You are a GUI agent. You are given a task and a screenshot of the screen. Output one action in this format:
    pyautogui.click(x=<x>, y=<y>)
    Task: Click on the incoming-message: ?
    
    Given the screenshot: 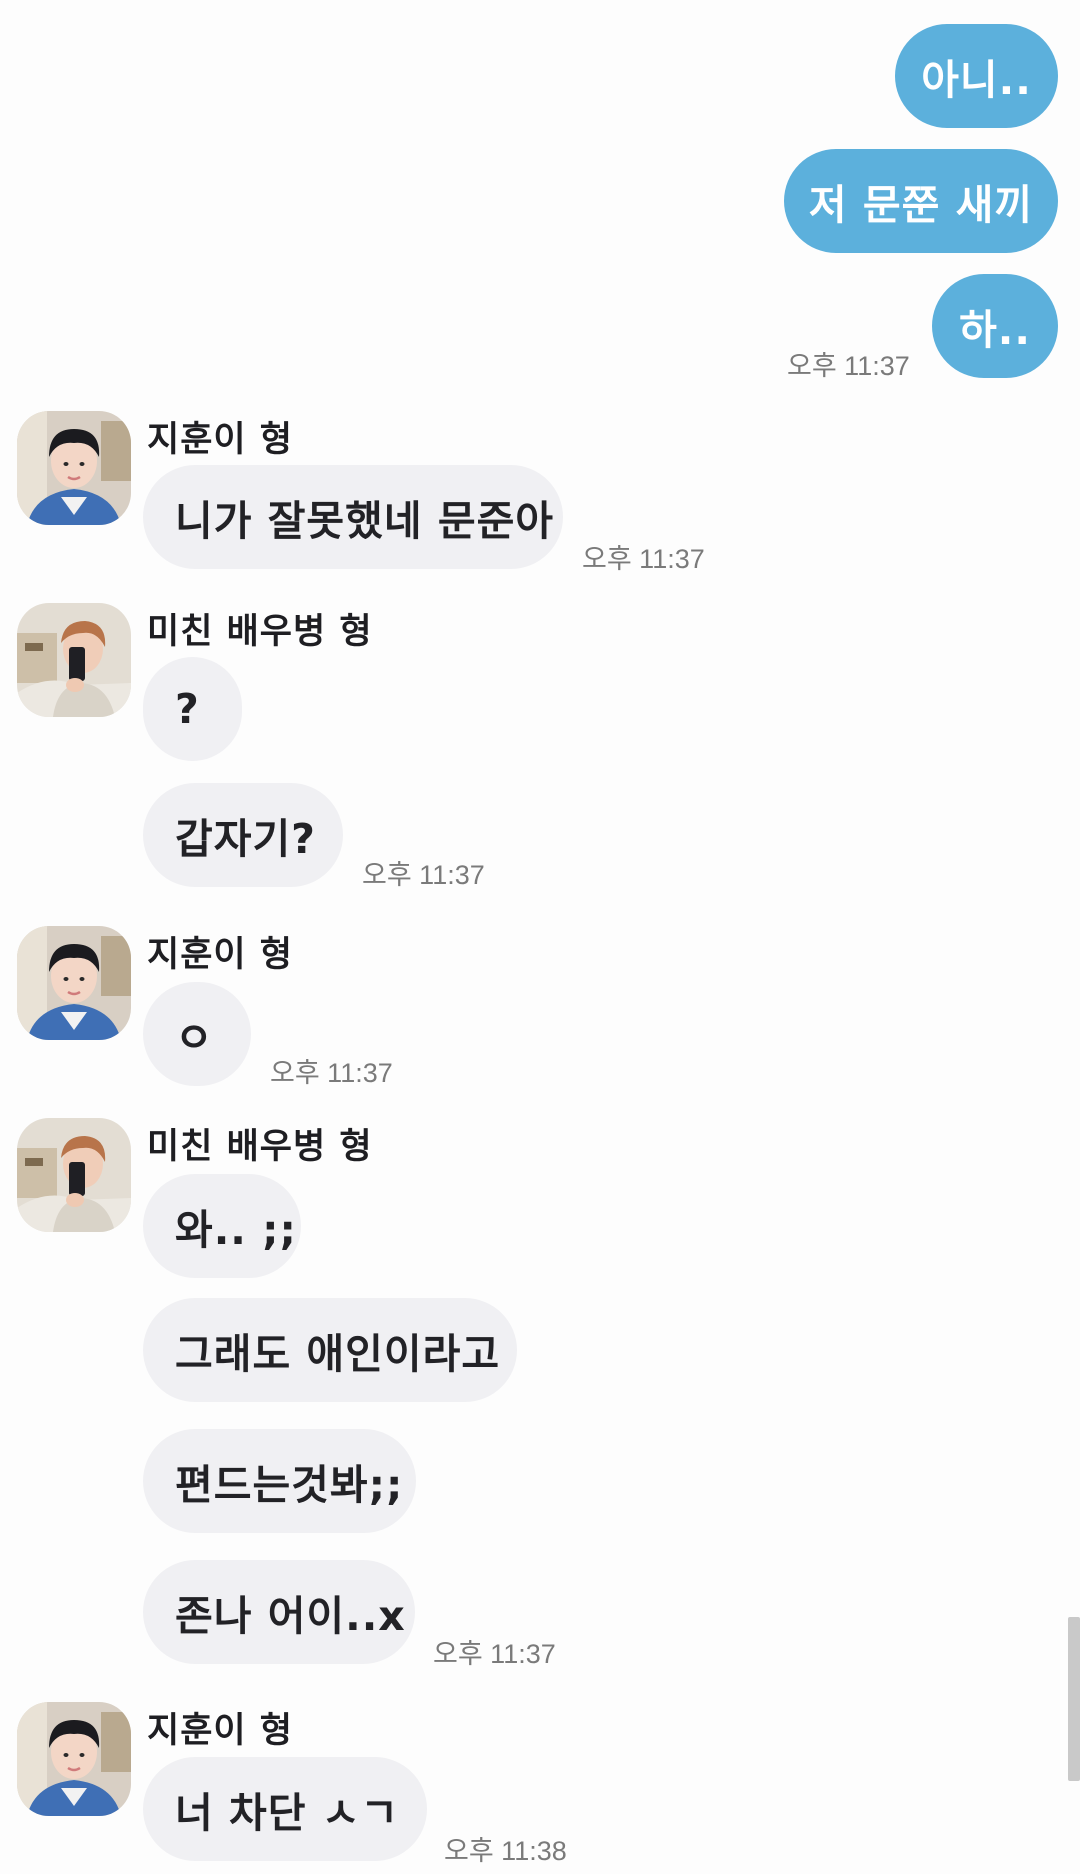 What is the action you would take?
    pyautogui.click(x=192, y=709)
    